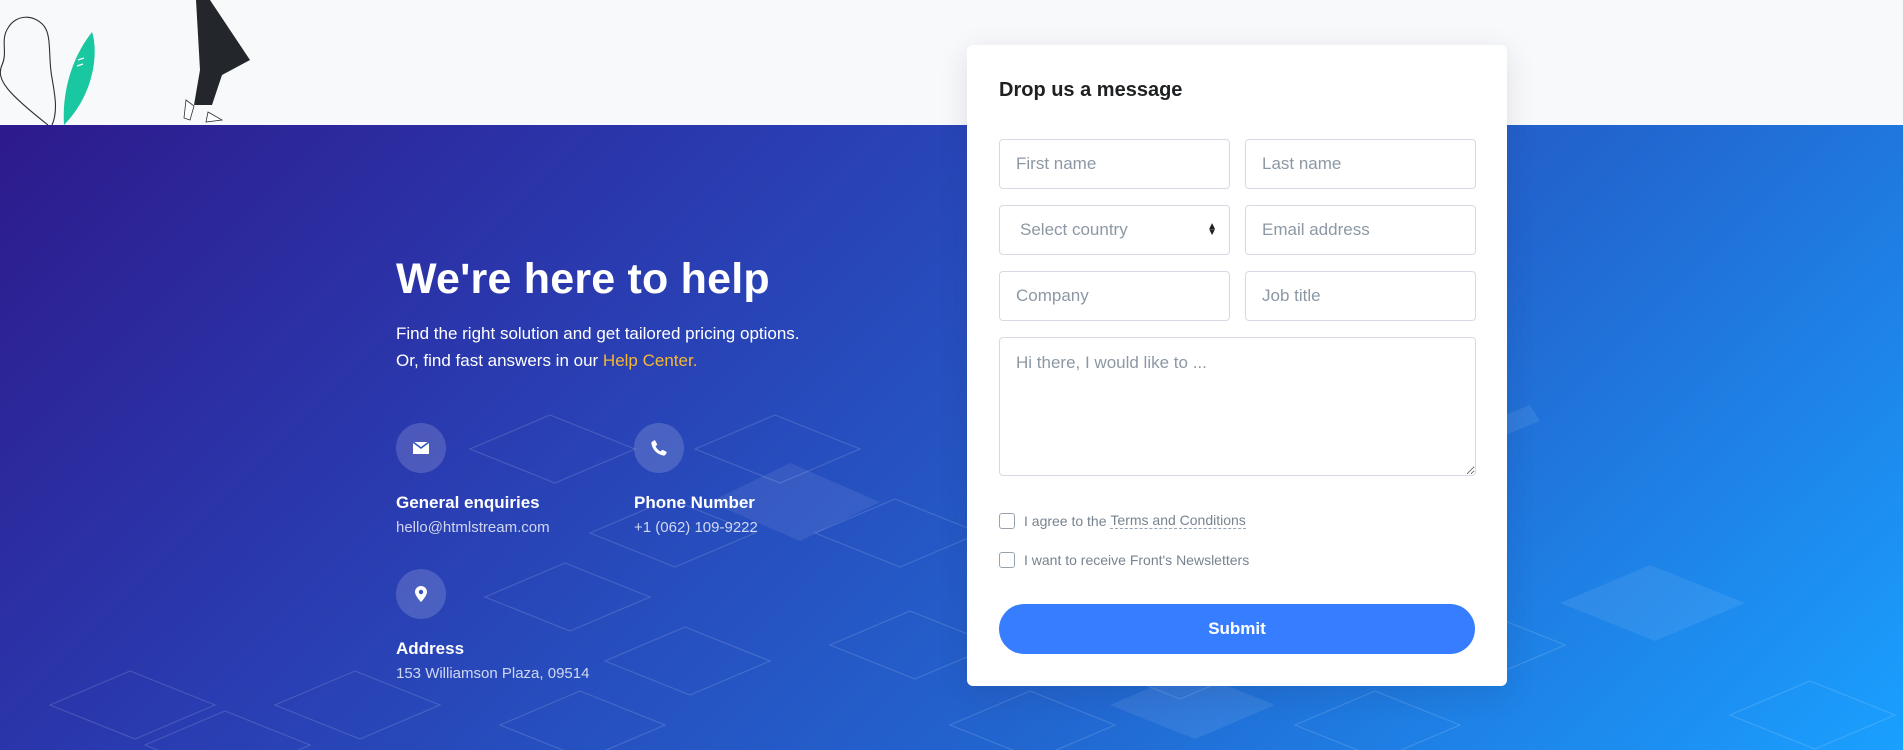 The height and width of the screenshot is (750, 1903). What do you see at coordinates (125, 62) in the screenshot?
I see `decorative-illustration` at bounding box center [125, 62].